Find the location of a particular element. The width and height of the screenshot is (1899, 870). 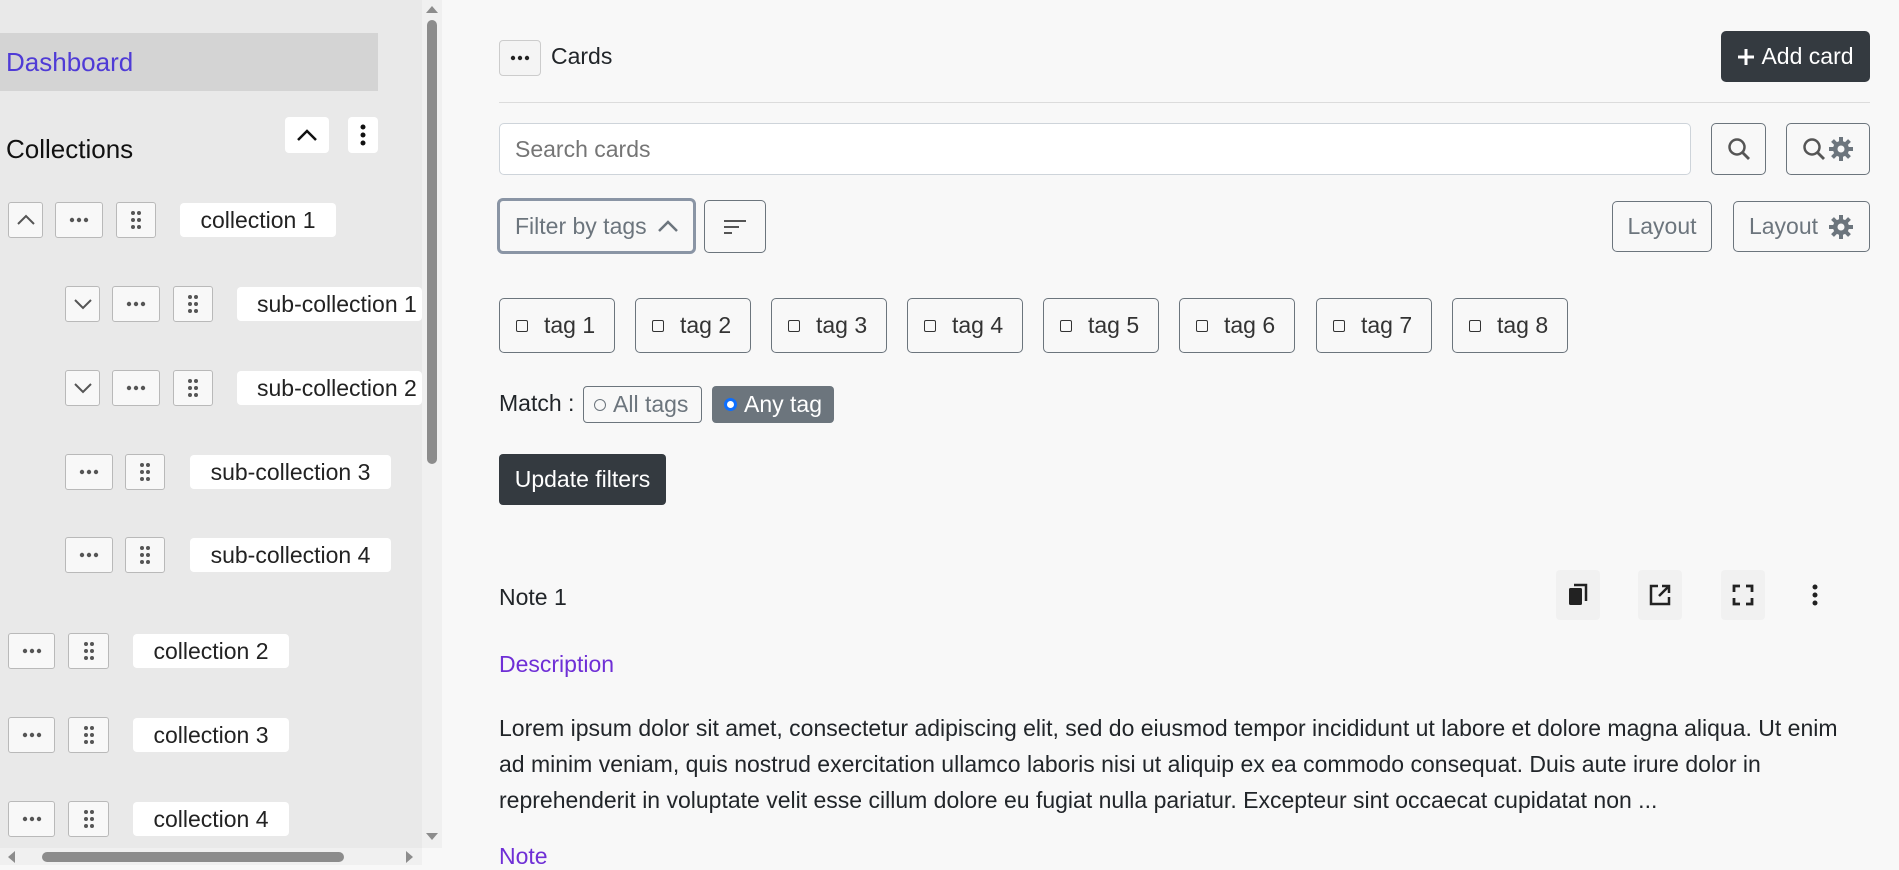

sub-collection-1-more-button is located at coordinates (136, 304).